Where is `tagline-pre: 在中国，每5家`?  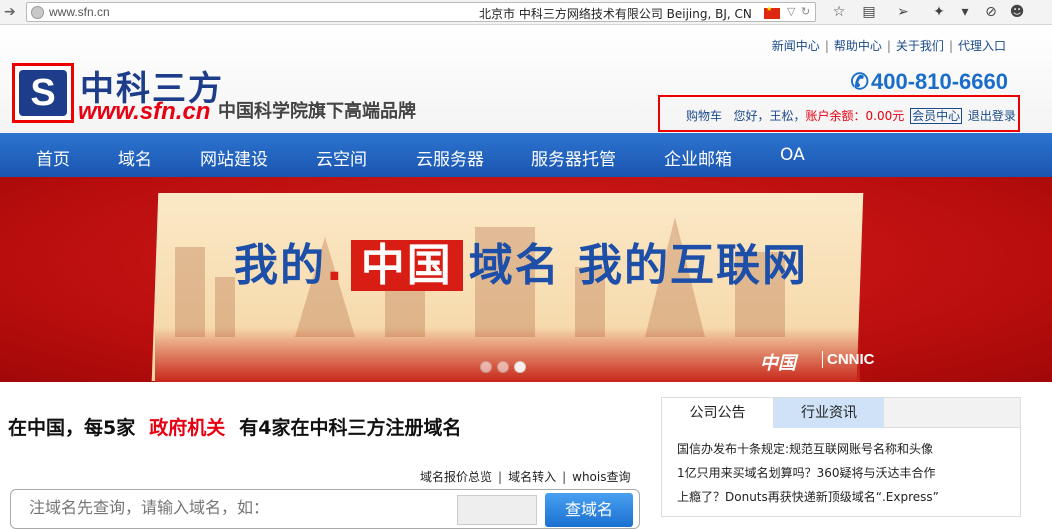
tagline-pre: 在中国，每5家 is located at coordinates (72, 428).